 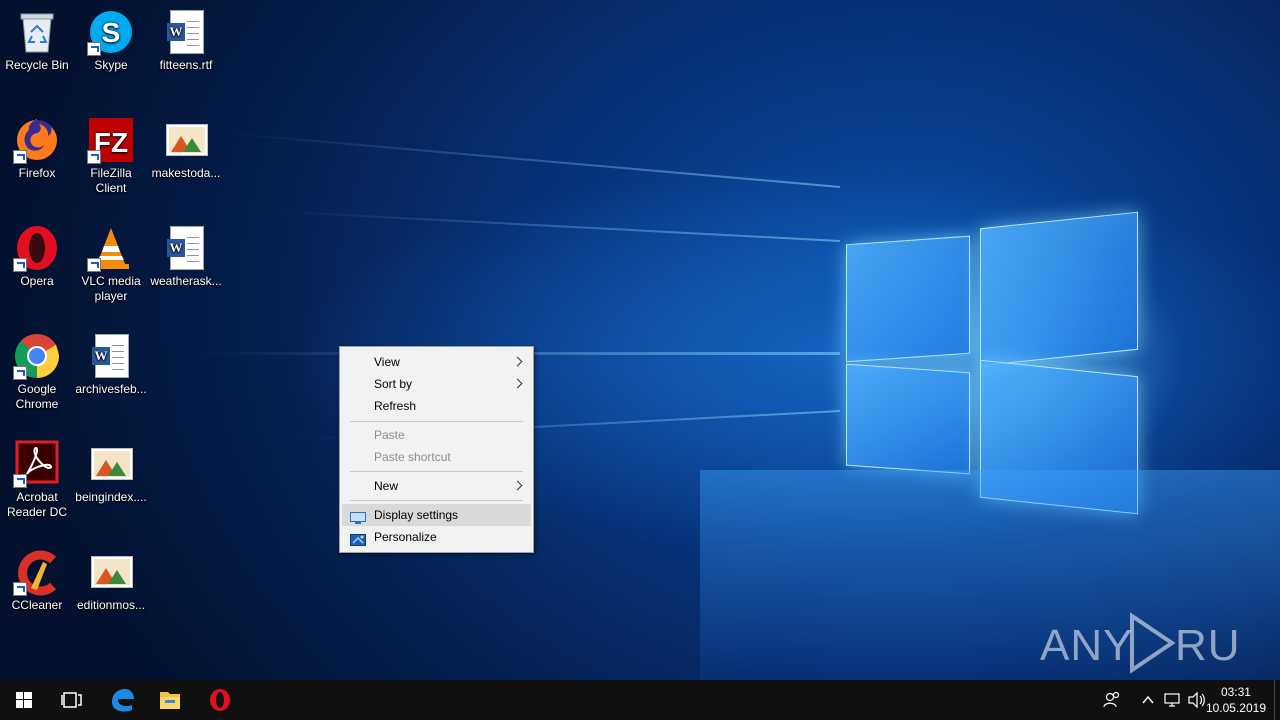 I want to click on vlc-icon, so click(x=111, y=248).